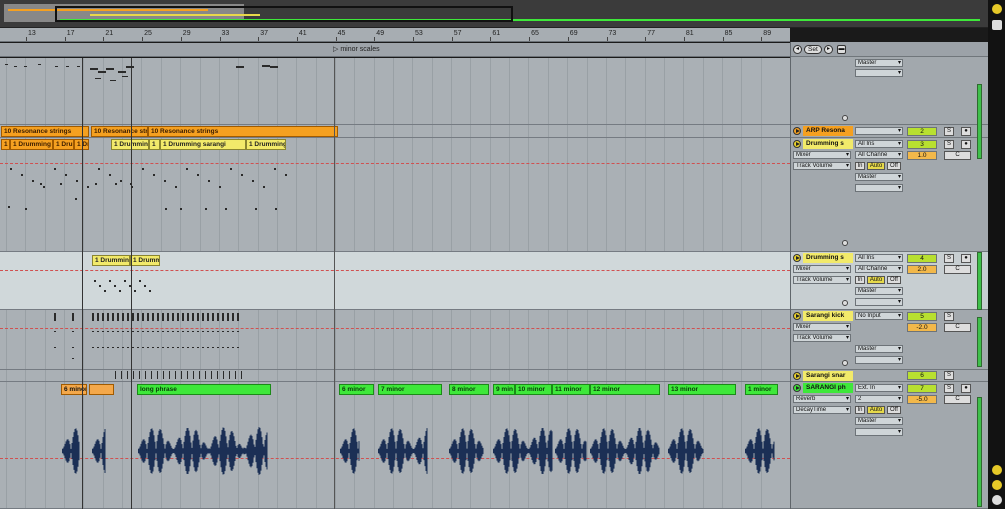 Image resolution: width=1005 pixels, height=509 pixels. I want to click on device-chooser: Reverb, so click(822, 399).